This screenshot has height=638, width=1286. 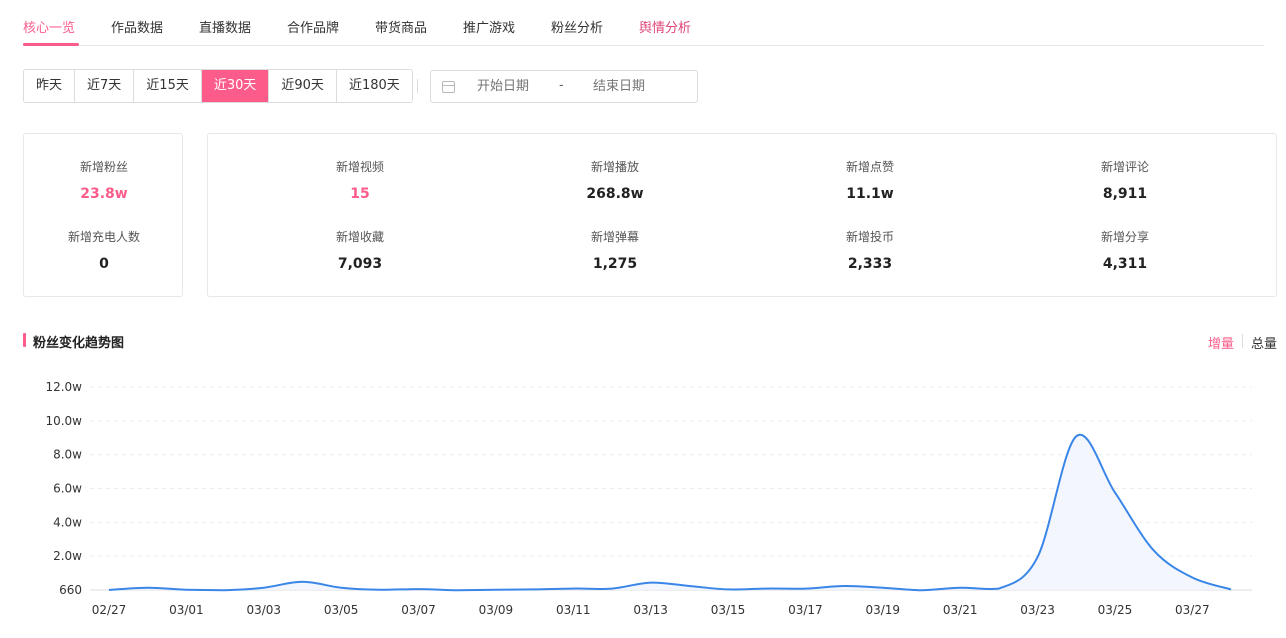 What do you see at coordinates (360, 264) in the screenshot?
I see `stat-value: 7,093` at bounding box center [360, 264].